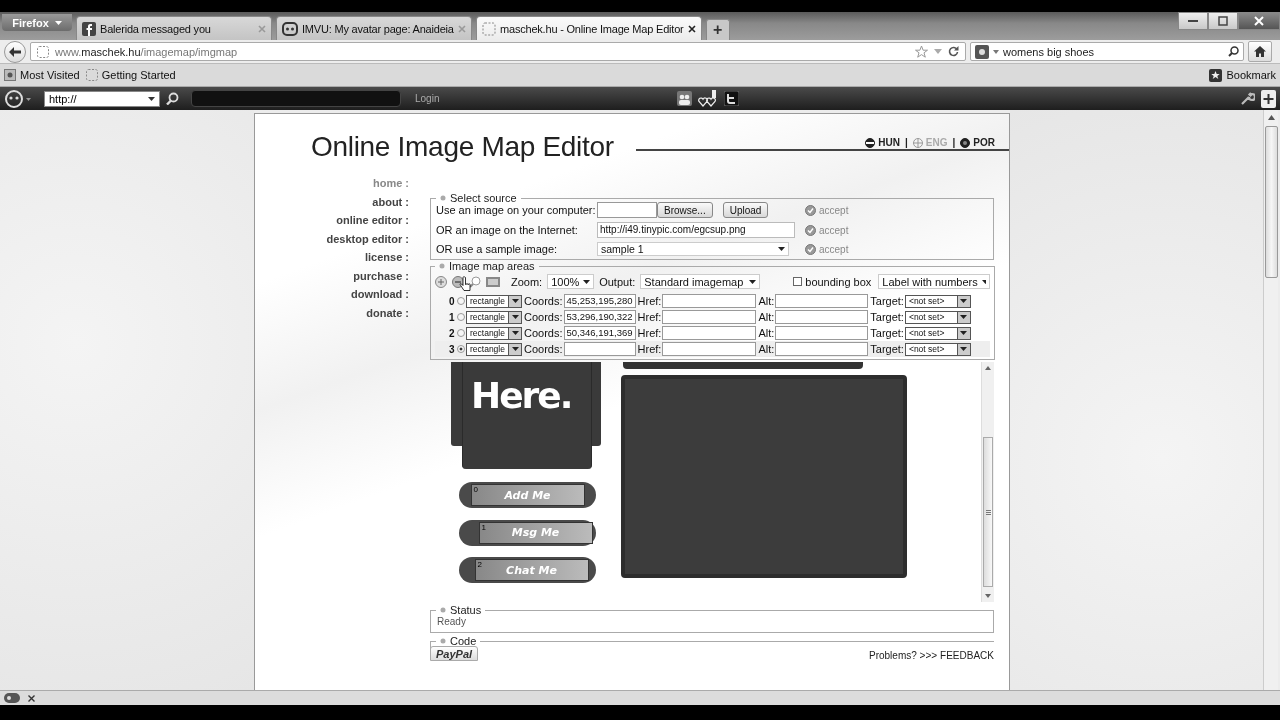 This screenshot has height=720, width=1280. I want to click on upload-button: Upload, so click(745, 210).